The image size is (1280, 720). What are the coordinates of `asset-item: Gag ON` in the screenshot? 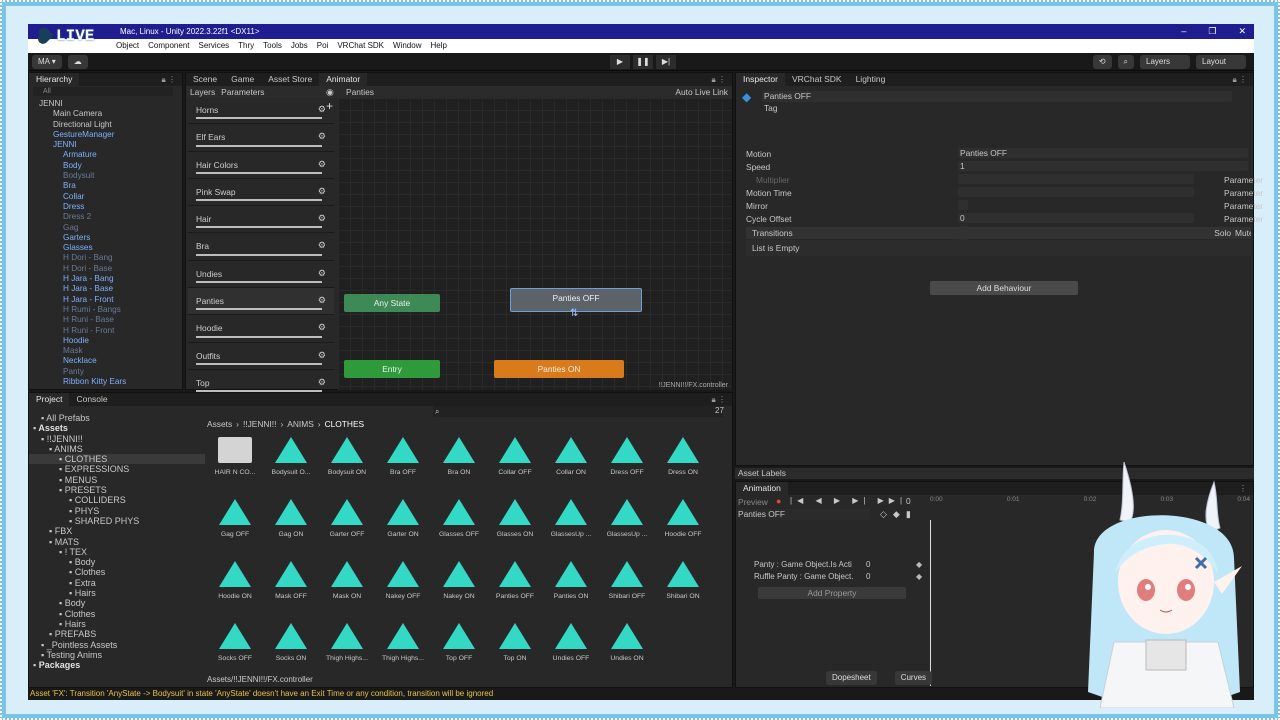 It's located at (291, 518).